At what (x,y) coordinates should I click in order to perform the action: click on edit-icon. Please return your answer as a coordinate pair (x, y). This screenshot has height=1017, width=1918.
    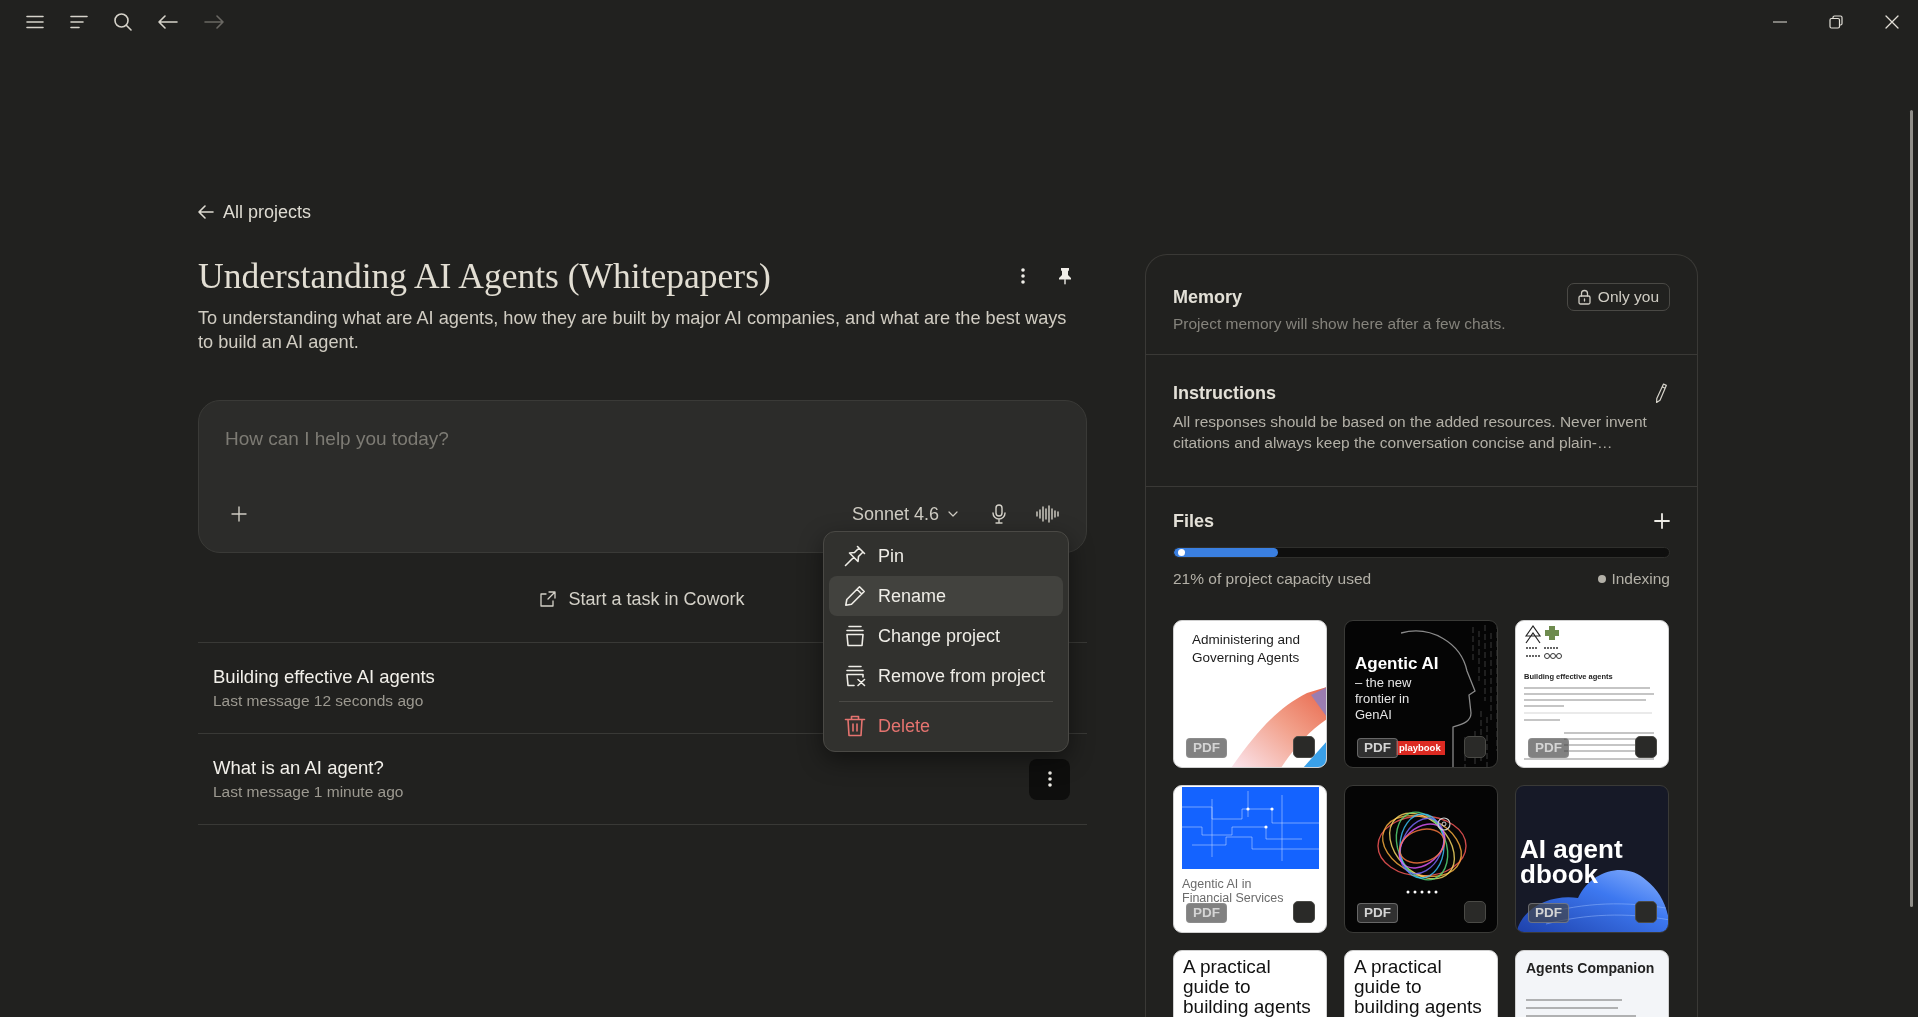
    Looking at the image, I should click on (1661, 393).